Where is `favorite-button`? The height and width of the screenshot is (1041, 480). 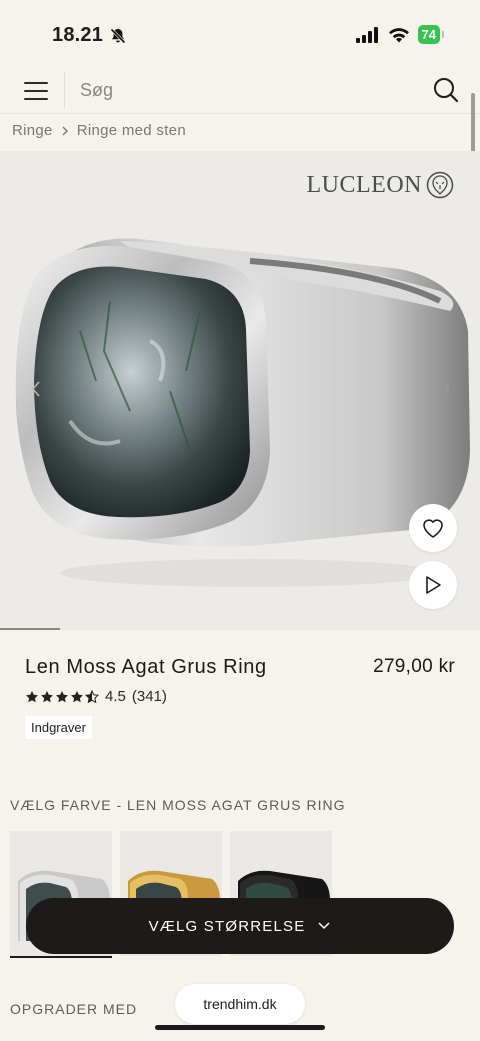 favorite-button is located at coordinates (433, 528).